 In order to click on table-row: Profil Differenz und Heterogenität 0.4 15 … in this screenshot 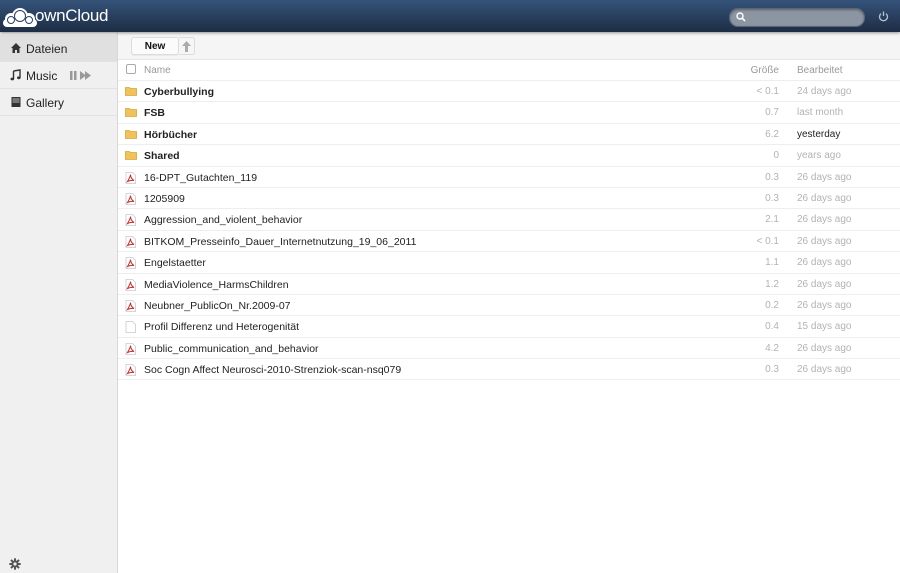, I will do `click(509, 327)`.